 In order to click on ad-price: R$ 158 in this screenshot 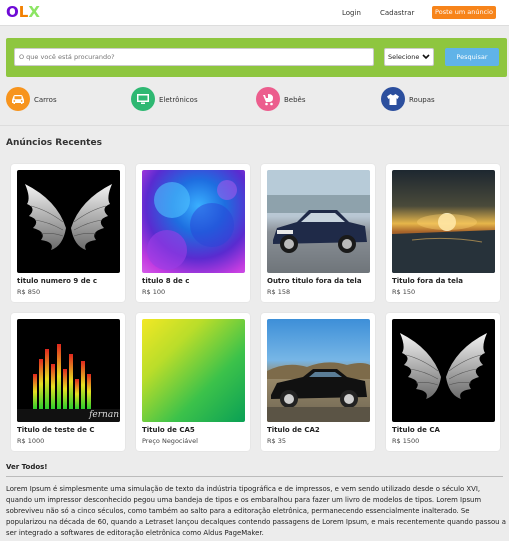, I will do `click(279, 292)`.